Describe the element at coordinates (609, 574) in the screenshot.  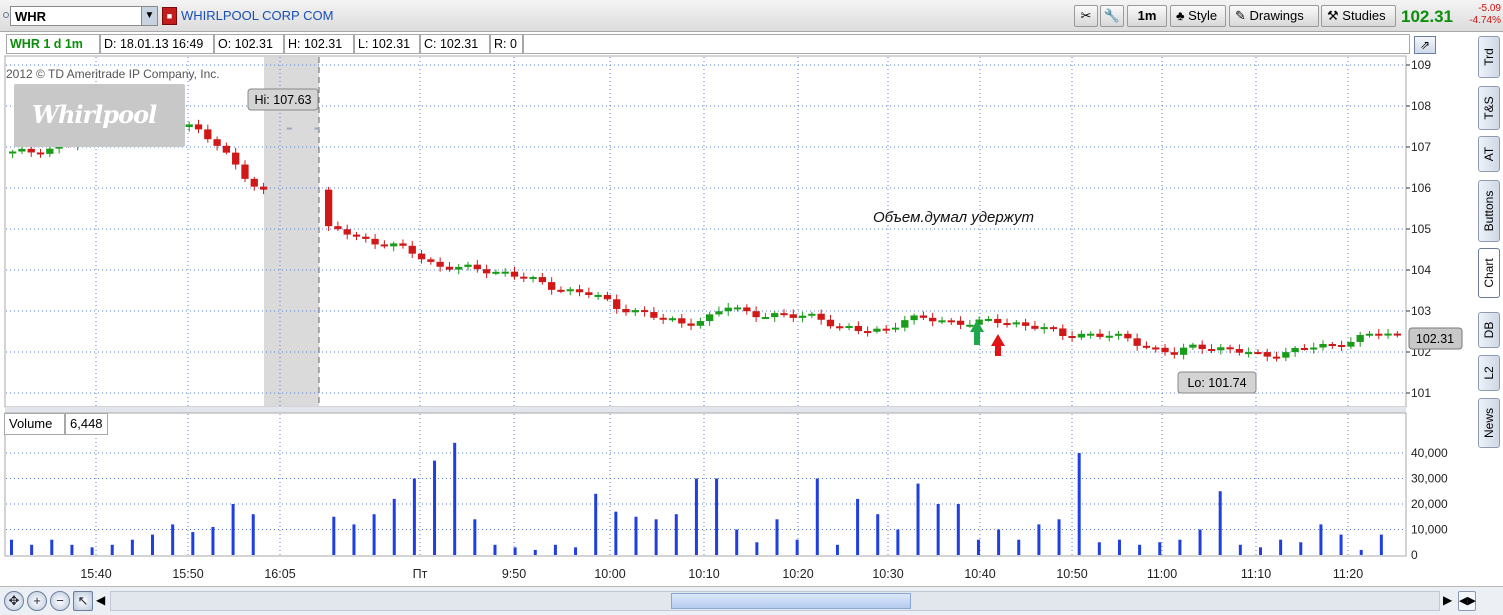
I see `time-axis-label: 10:00` at that location.